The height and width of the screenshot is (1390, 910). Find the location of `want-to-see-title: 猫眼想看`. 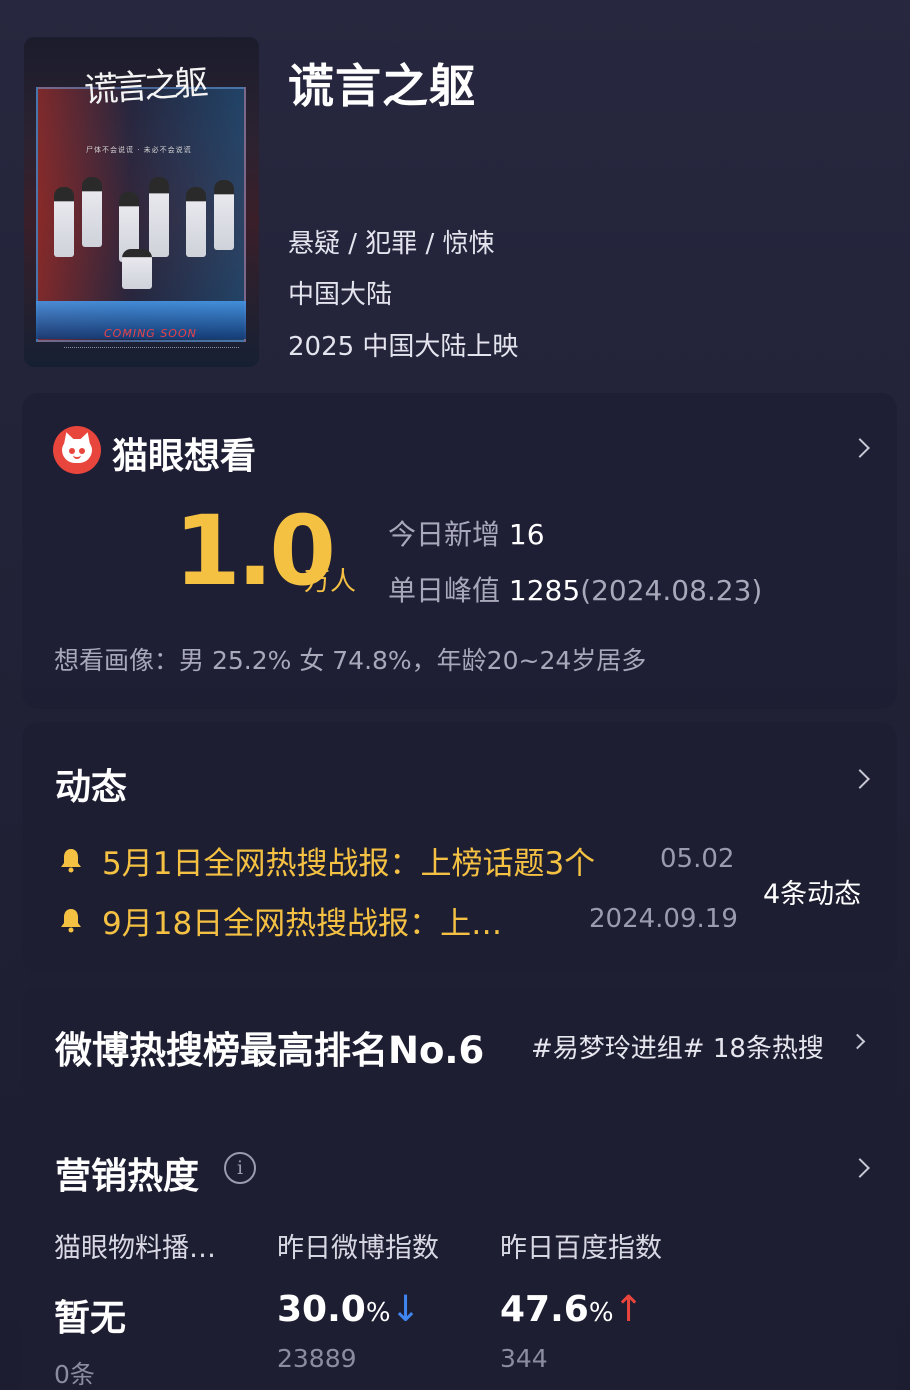

want-to-see-title: 猫眼想看 is located at coordinates (184, 456).